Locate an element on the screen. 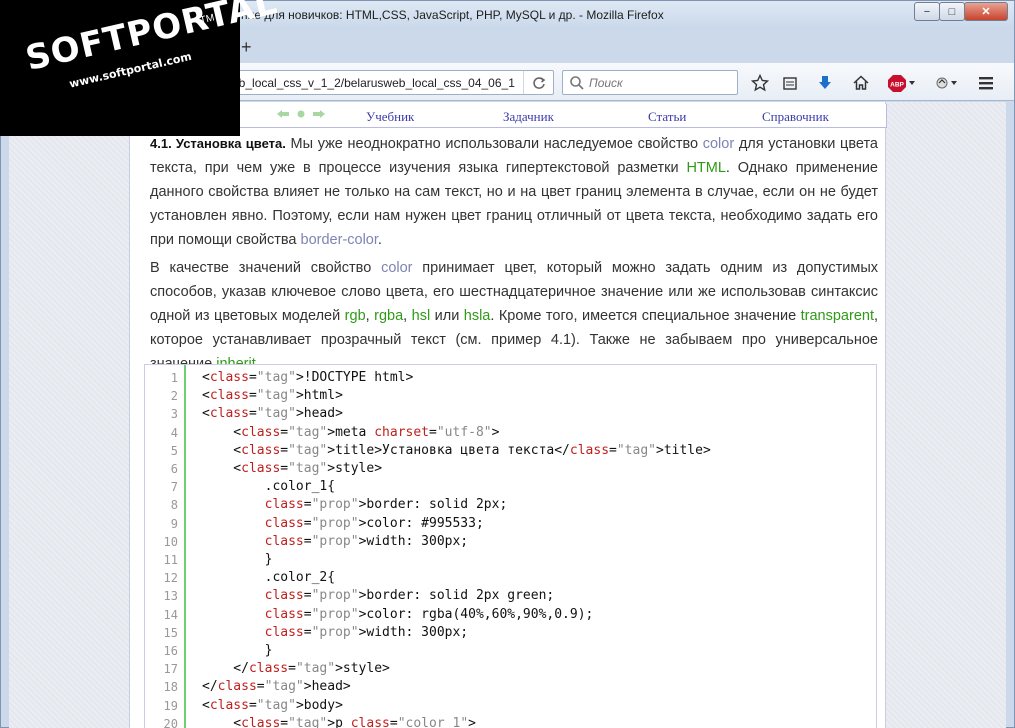 This screenshot has height=728, width=1015. window-controls: − □ ✕ is located at coordinates (961, 11).